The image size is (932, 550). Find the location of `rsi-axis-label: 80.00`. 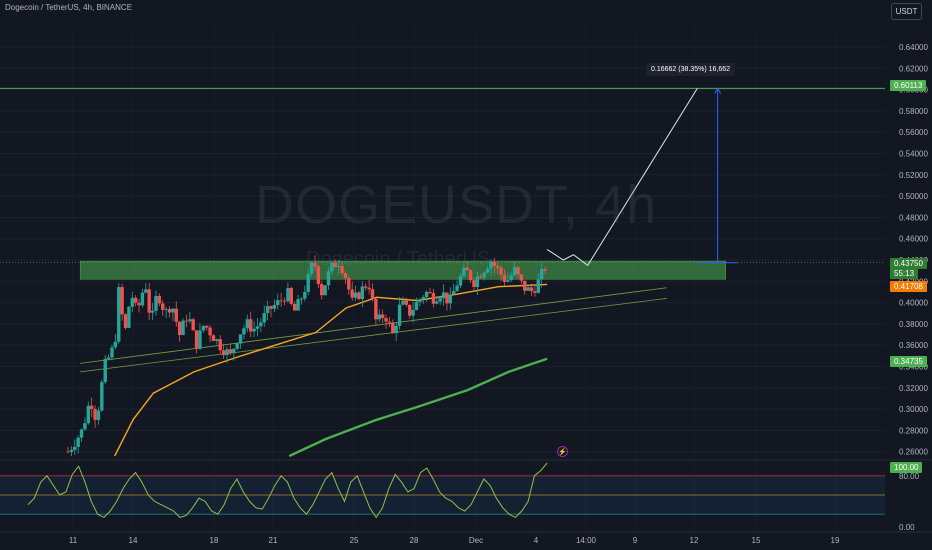

rsi-axis-label: 80.00 is located at coordinates (909, 476).